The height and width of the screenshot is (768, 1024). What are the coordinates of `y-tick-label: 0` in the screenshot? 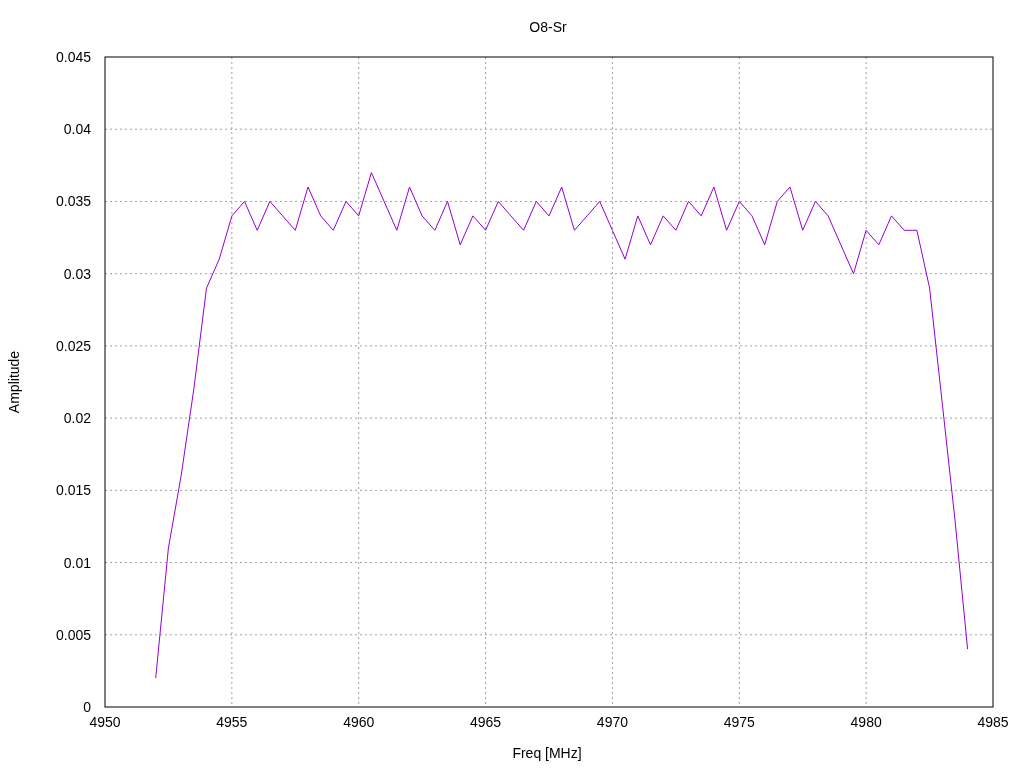 It's located at (87, 707).